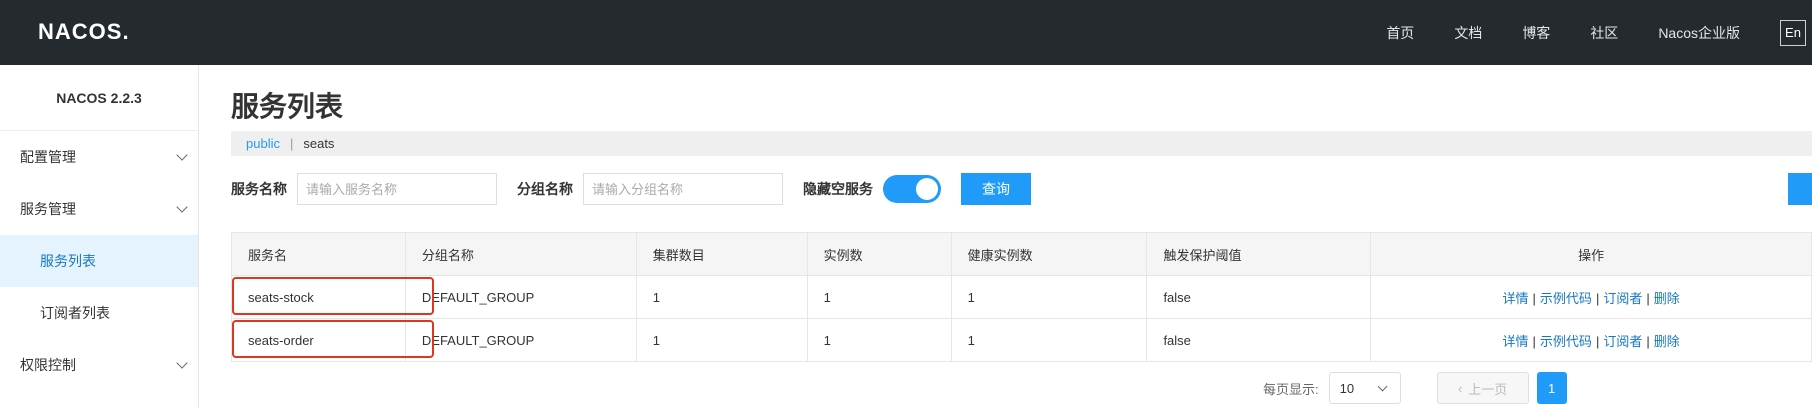 This screenshot has height=408, width=1812. Describe the element at coordinates (68, 261) in the screenshot. I see `sidebar-item-label: 服务列表` at that location.